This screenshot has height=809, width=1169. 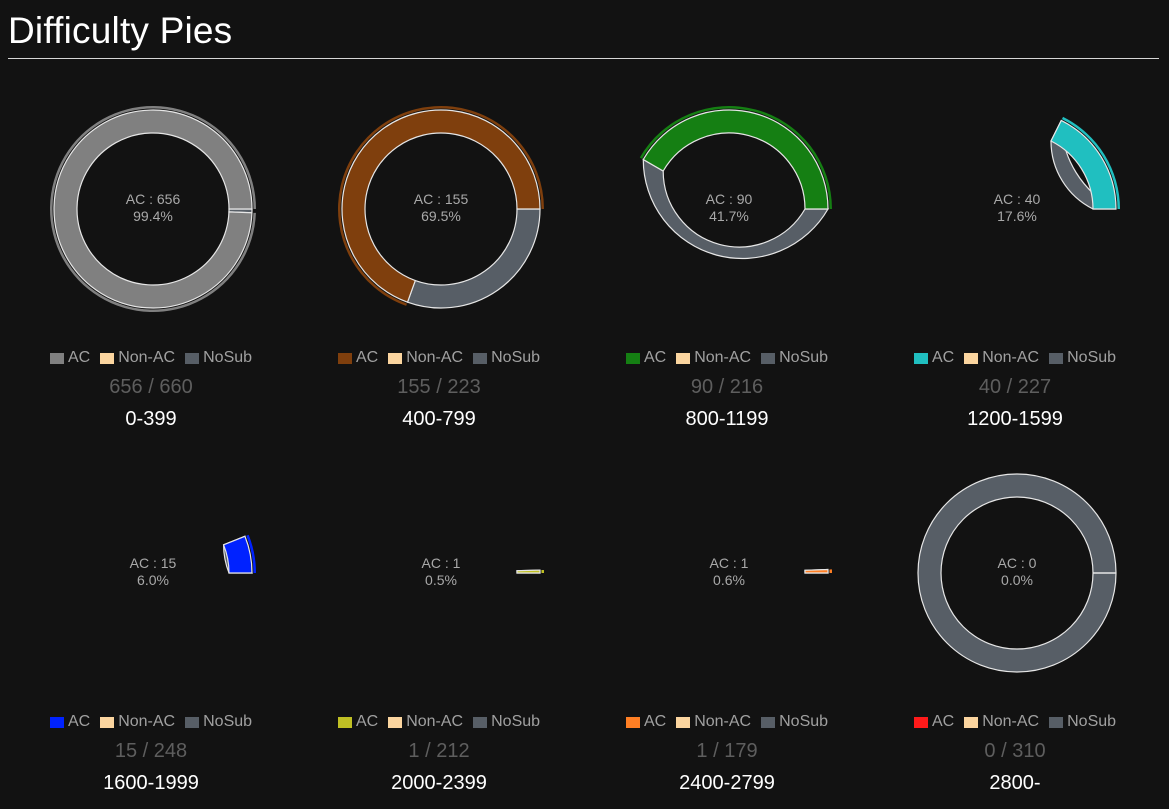 What do you see at coordinates (1057, 170) in the screenshot?
I see `donut-chart: AC : 4017.6%` at bounding box center [1057, 170].